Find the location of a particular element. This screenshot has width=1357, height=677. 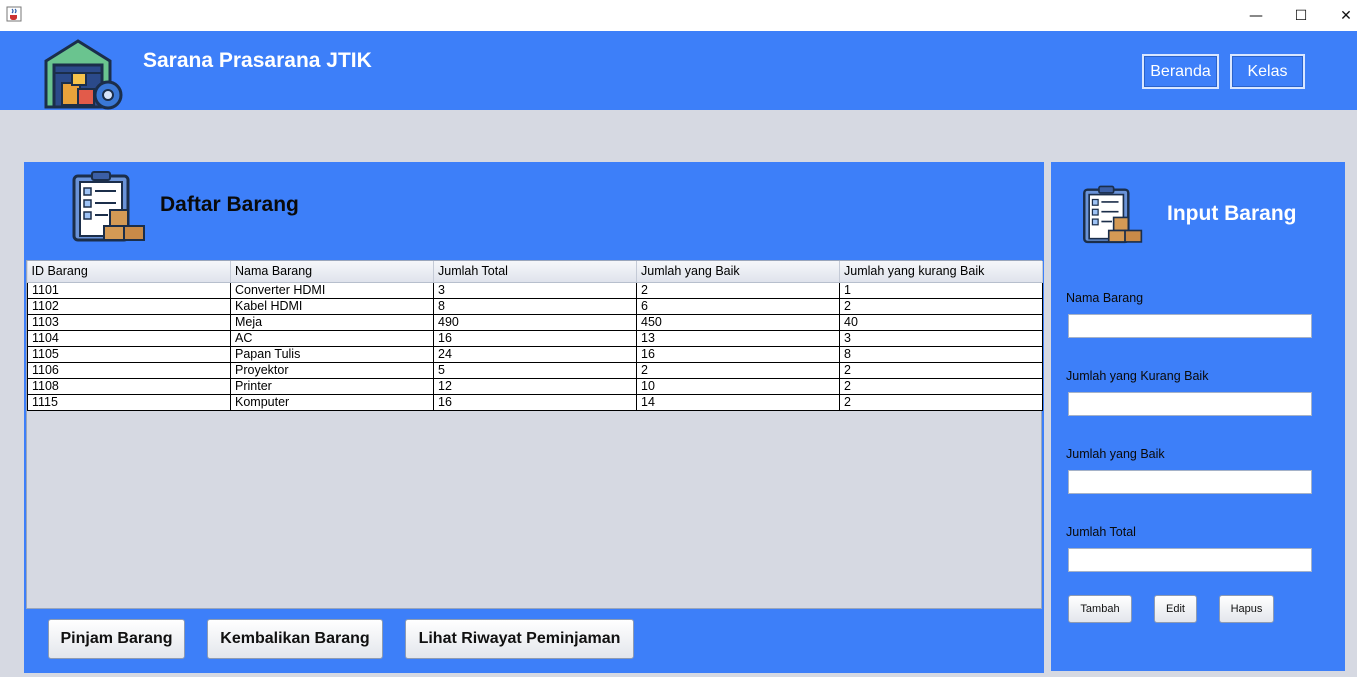

table-cell: Printer is located at coordinates (332, 386).